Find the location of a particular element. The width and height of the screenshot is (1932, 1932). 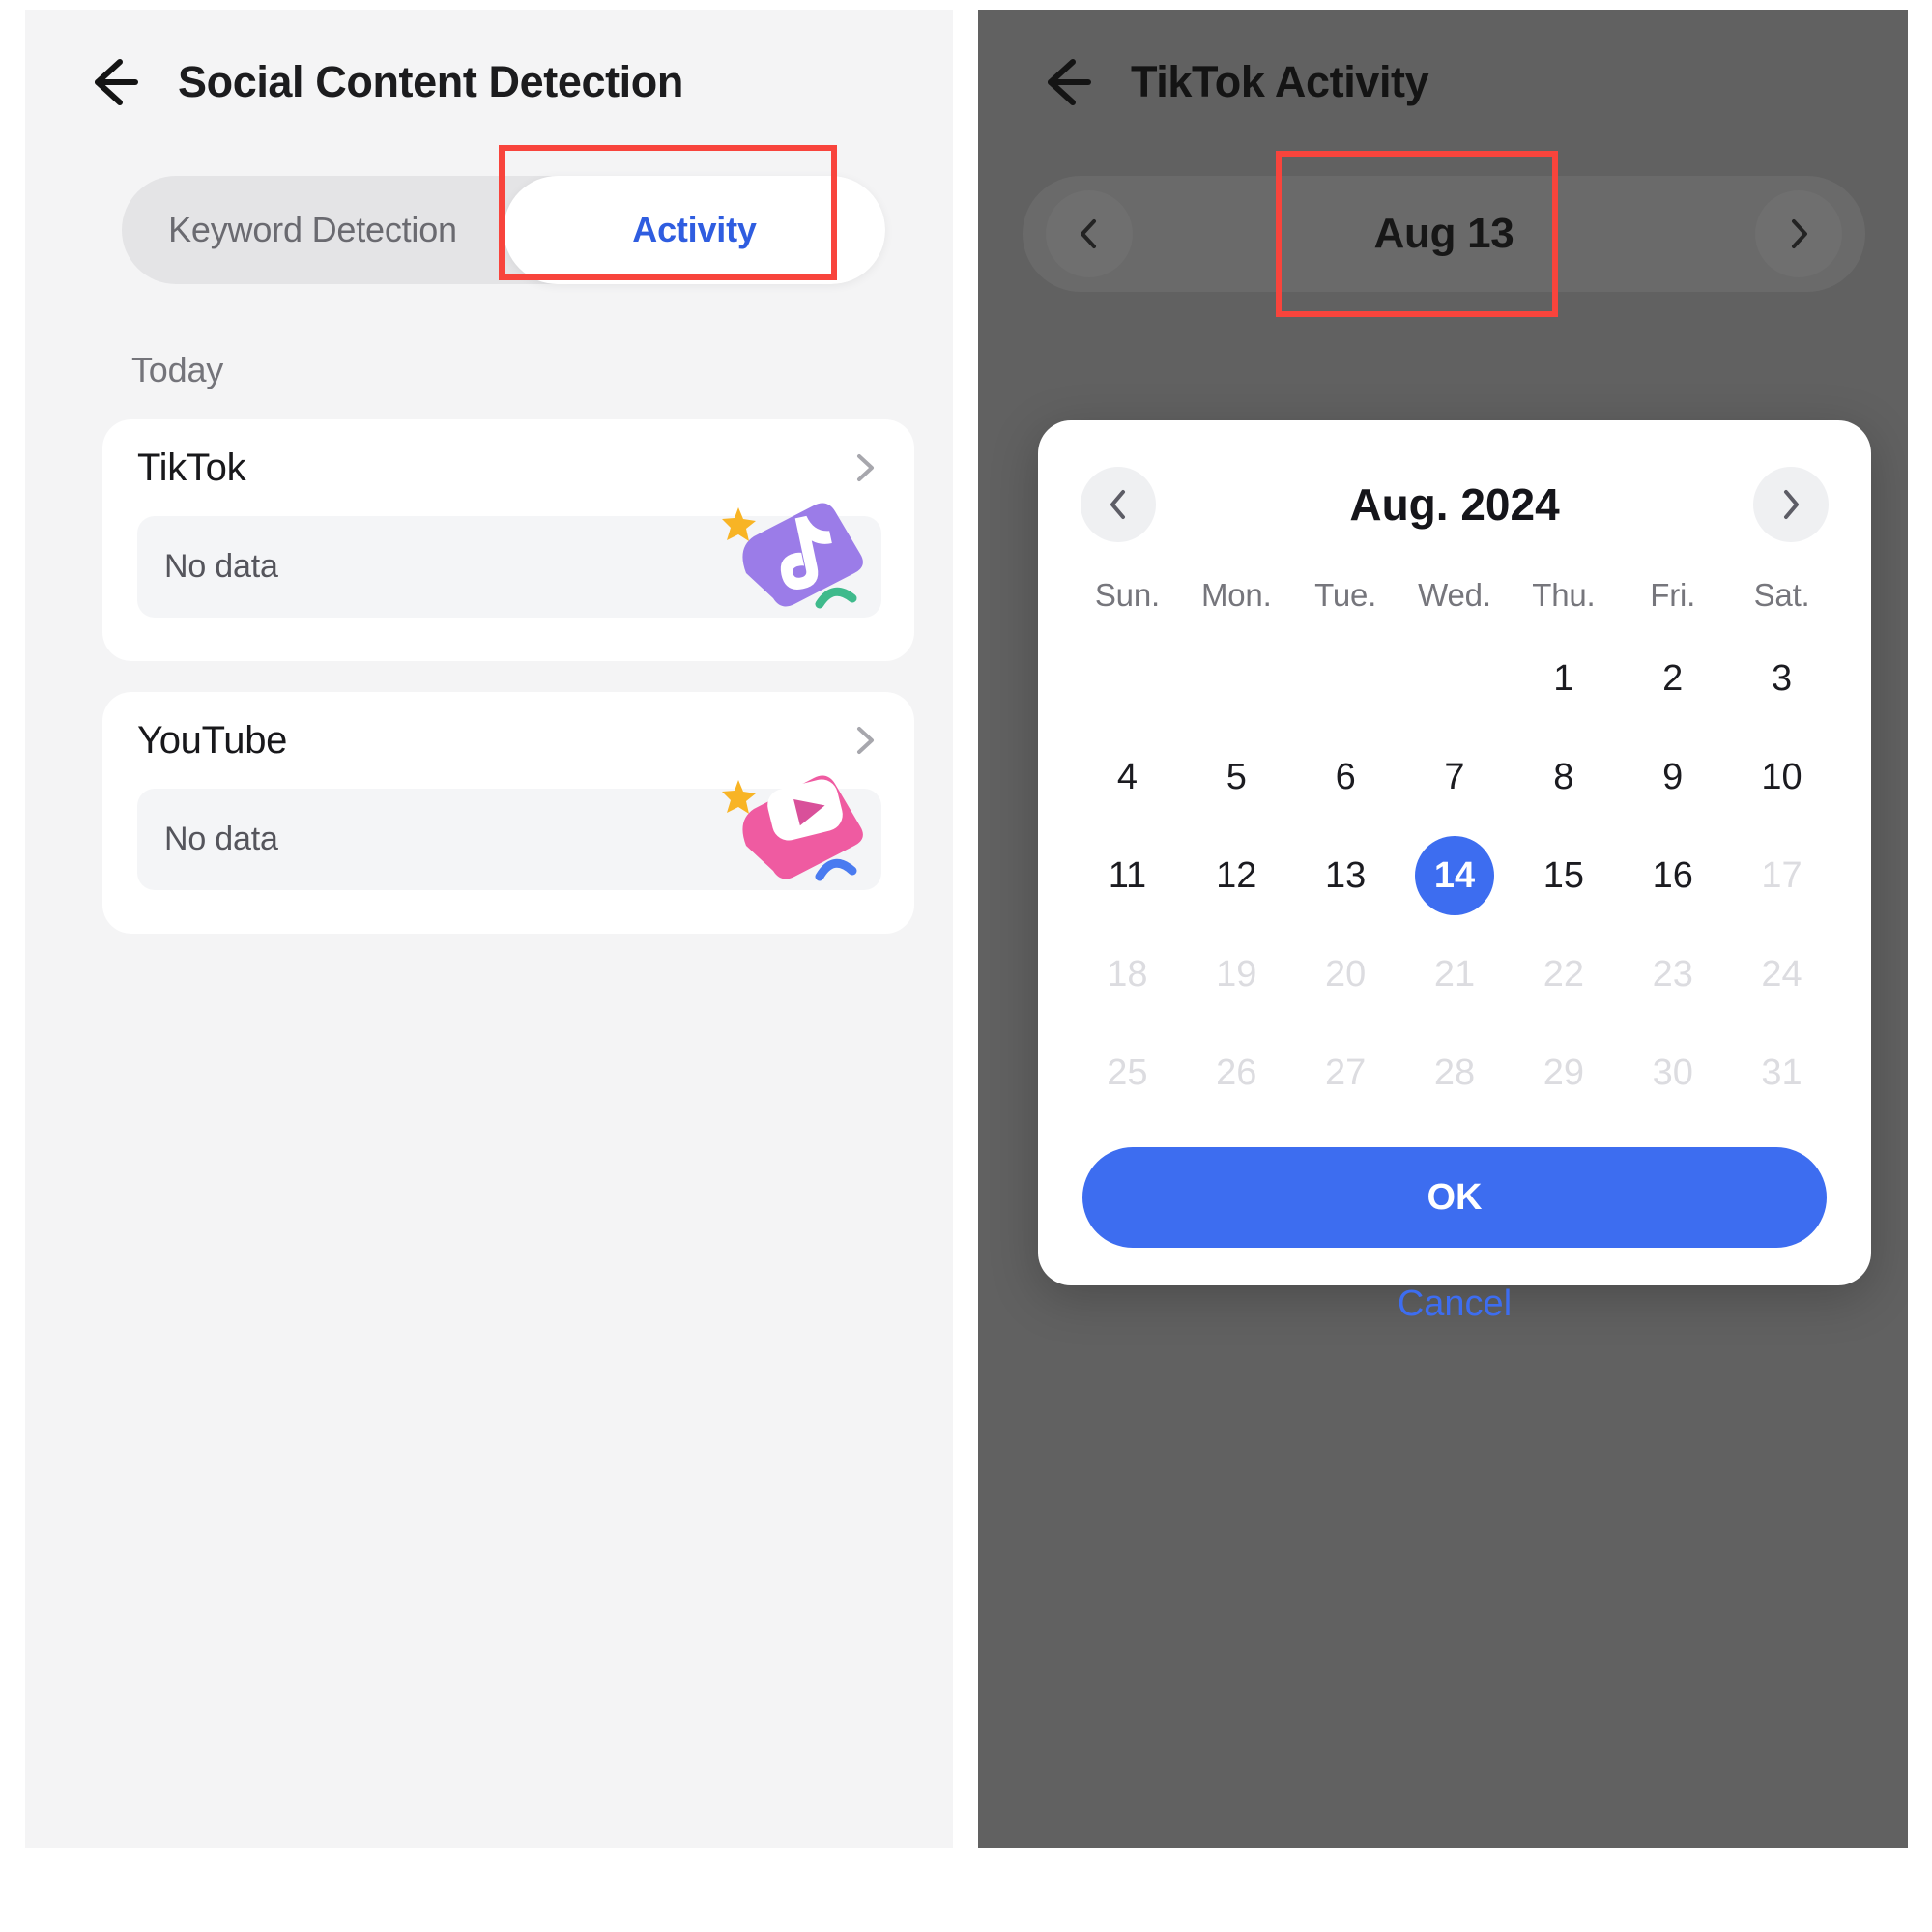

calendar-day-label: 26 is located at coordinates (1236, 1072).